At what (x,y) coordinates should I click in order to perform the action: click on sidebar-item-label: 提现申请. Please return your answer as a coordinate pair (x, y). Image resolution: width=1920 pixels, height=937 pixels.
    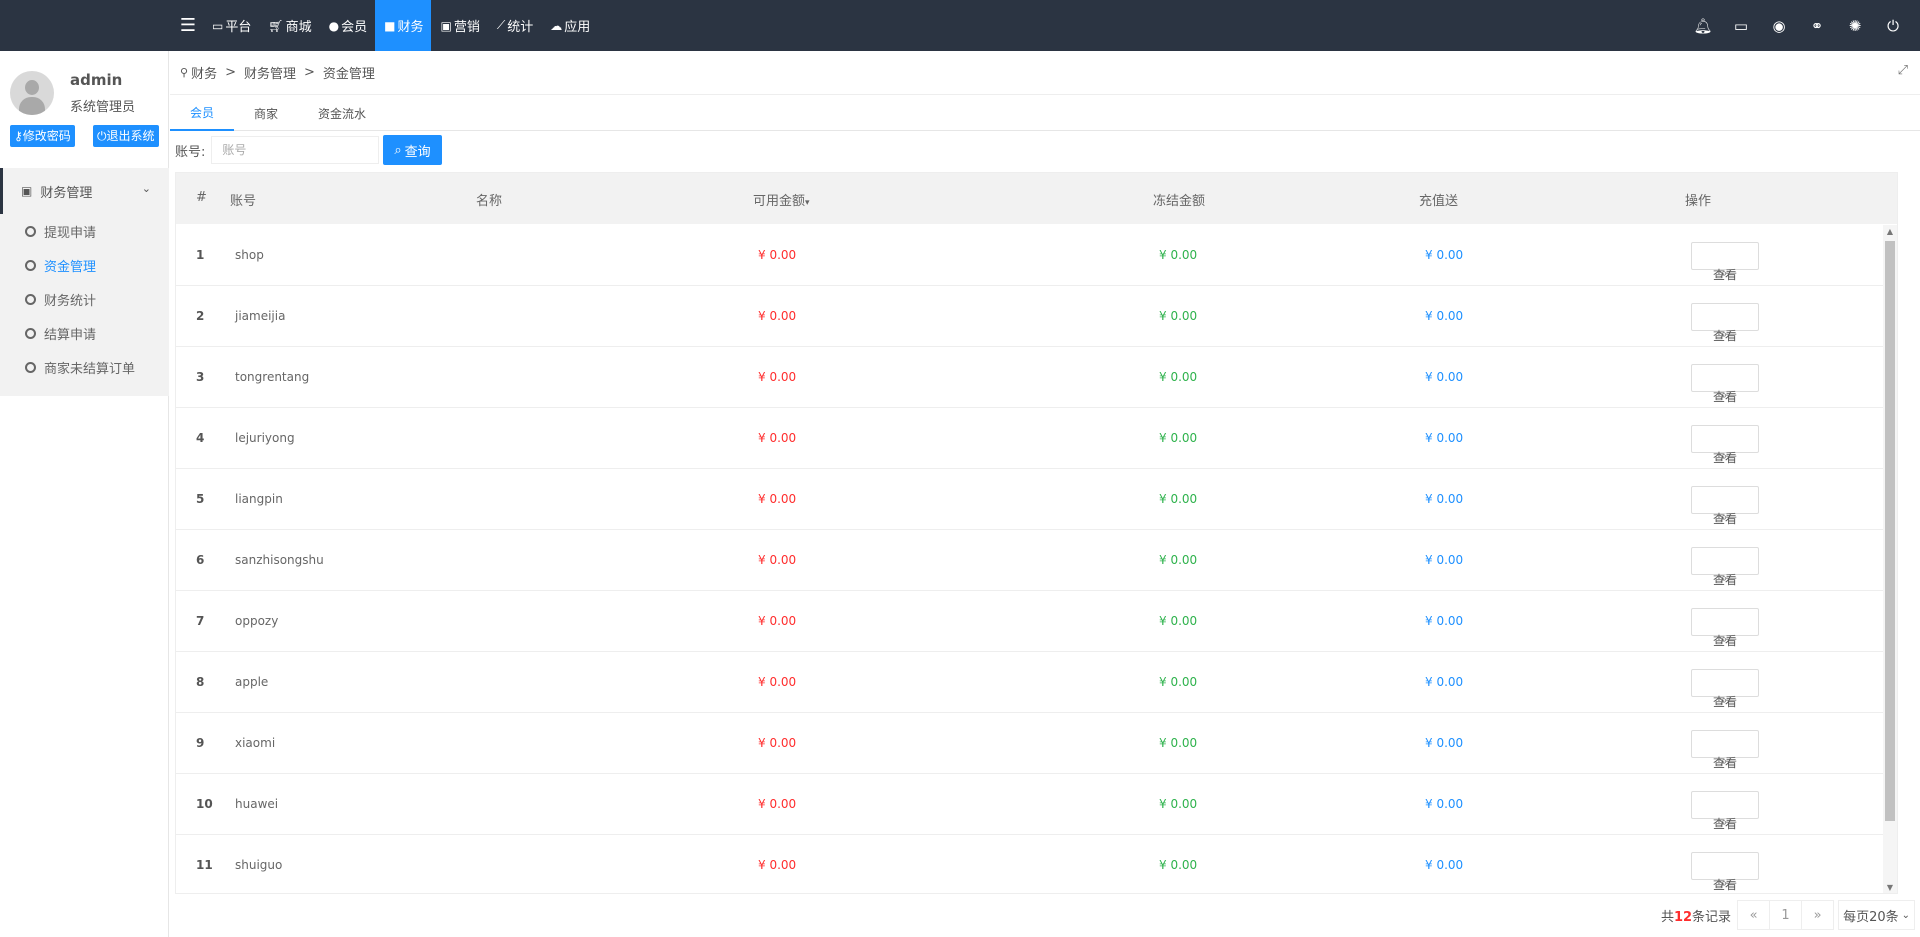
    Looking at the image, I should click on (70, 233).